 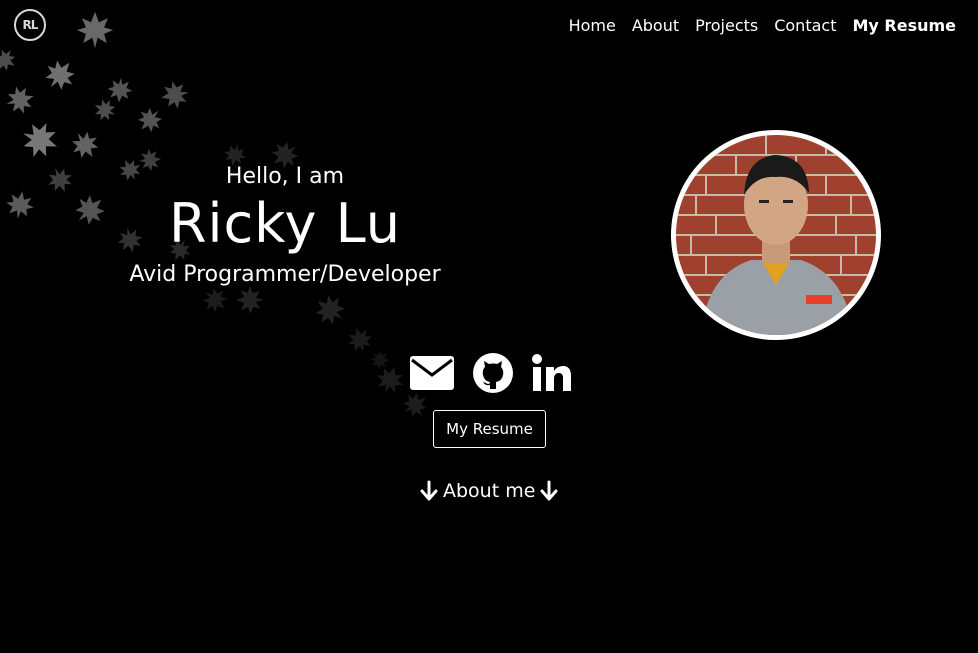 What do you see at coordinates (285, 274) in the screenshot?
I see `hero-tagline: Avid Programmer/Developer` at bounding box center [285, 274].